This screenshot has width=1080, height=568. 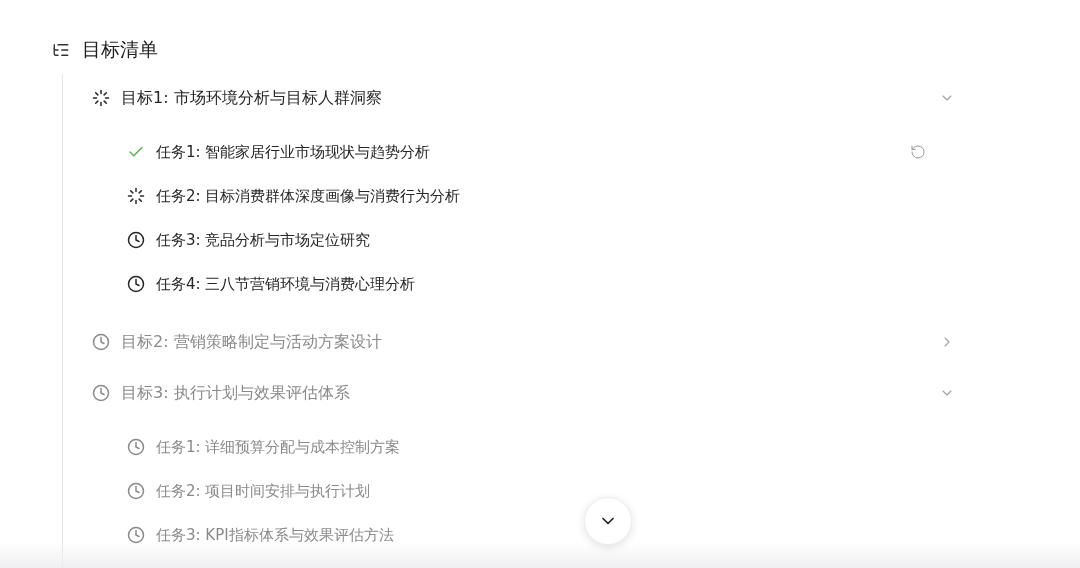 What do you see at coordinates (286, 284) in the screenshot?
I see `task-title: 任务4: 三八节营销环境与消费心理分析` at bounding box center [286, 284].